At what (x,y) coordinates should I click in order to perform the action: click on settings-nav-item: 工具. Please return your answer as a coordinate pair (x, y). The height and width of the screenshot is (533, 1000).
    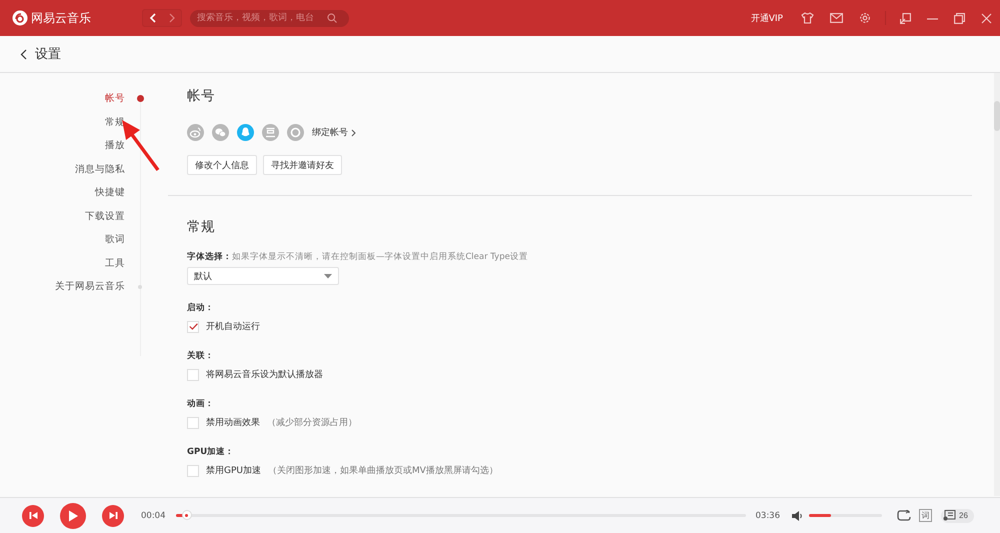
    Looking at the image, I should click on (115, 263).